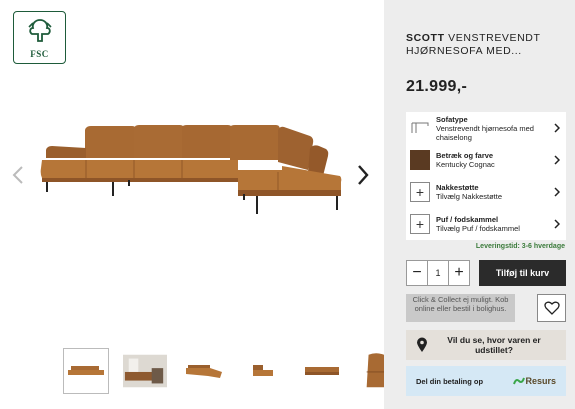  I want to click on resurs-mark-icon, so click(519, 381).